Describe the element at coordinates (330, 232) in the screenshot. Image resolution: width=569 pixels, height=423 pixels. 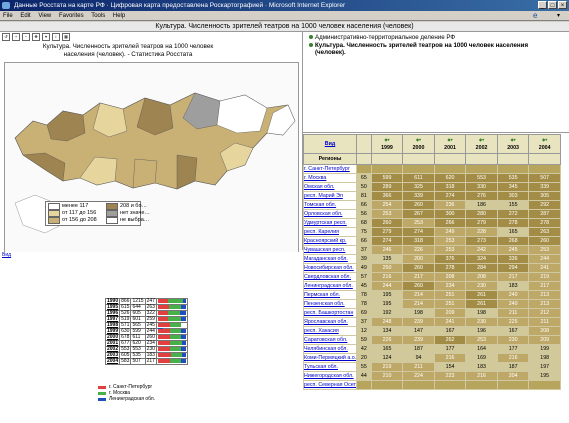
I see `region-link: респ. Карелия` at that location.